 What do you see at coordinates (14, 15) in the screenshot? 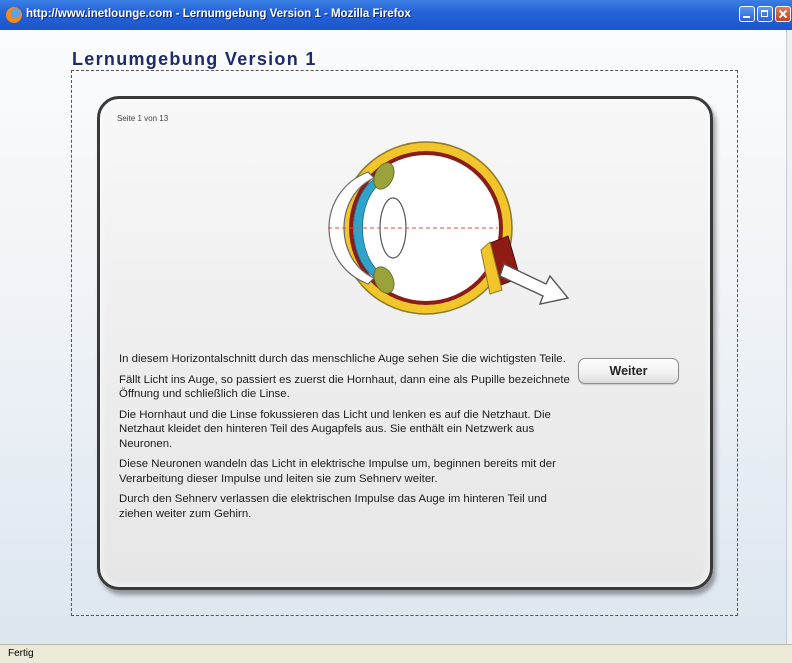
I see `firefox-icon` at bounding box center [14, 15].